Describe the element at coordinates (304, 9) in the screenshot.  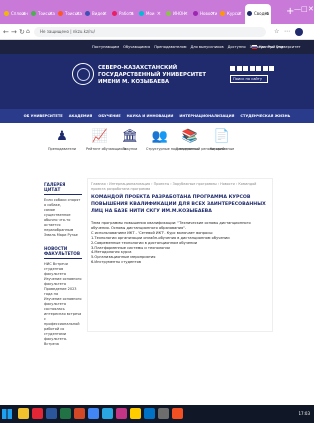
I see `maximize-button: □` at that location.